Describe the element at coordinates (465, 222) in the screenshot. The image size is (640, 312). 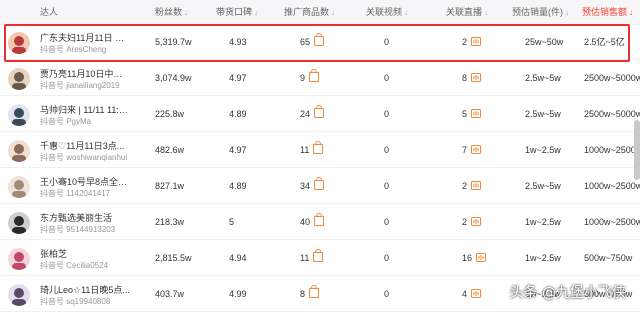
I see `lives-count: 2` at that location.